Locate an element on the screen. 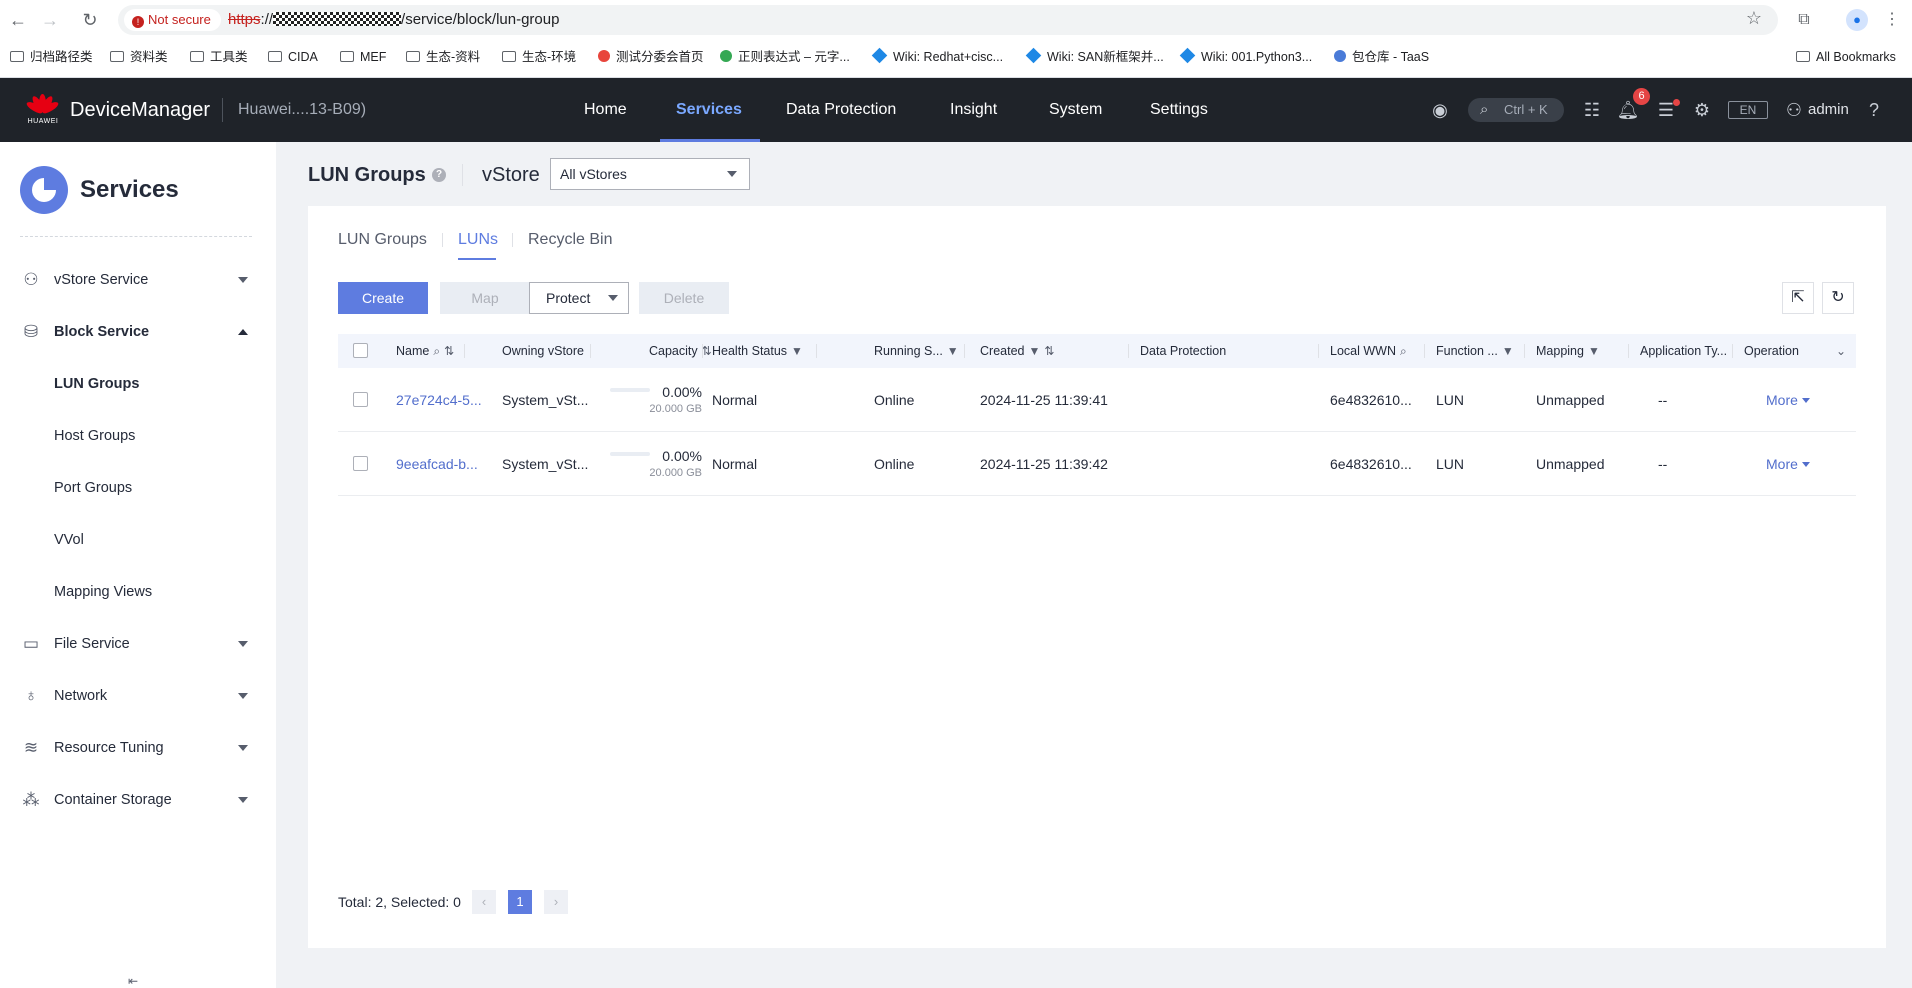 This screenshot has height=988, width=1912. assistant-icon: ◉ is located at coordinates (1440, 110).